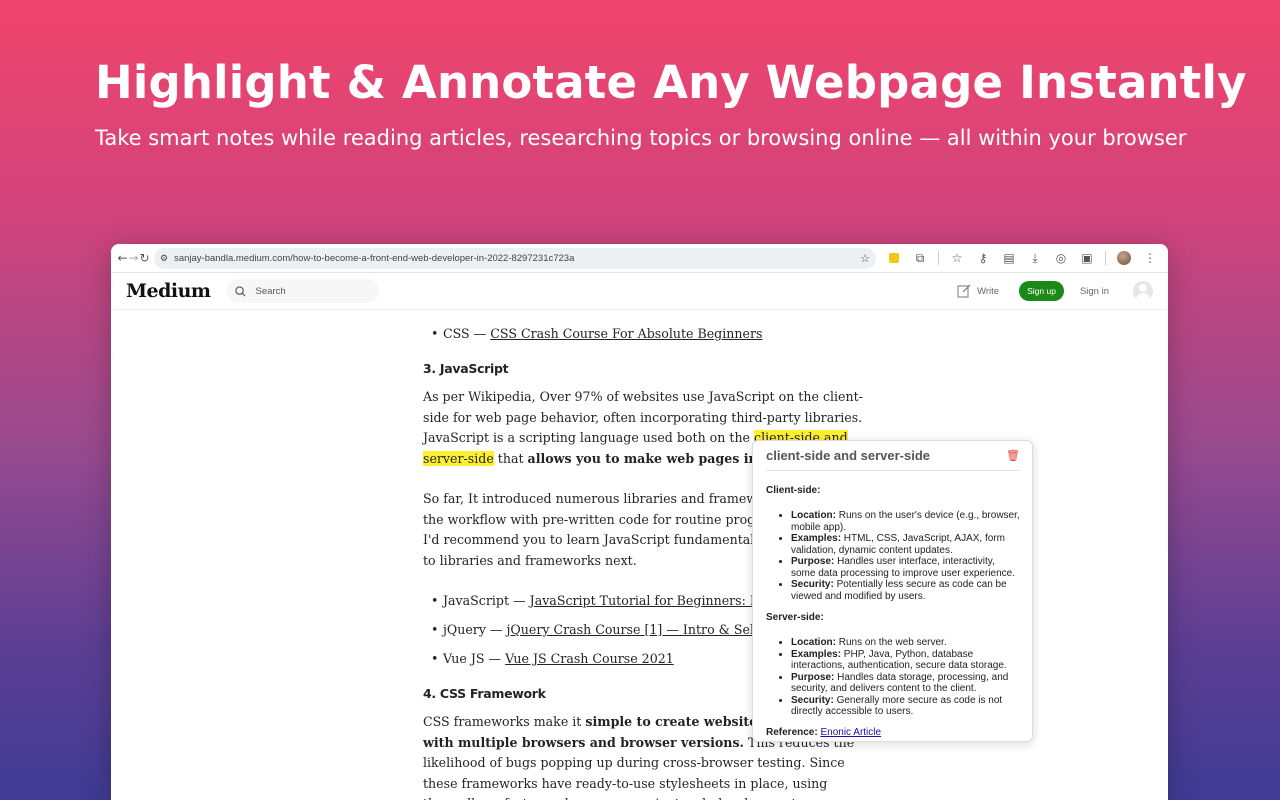  I want to click on annotation-title: client-side and server-side, so click(848, 455).